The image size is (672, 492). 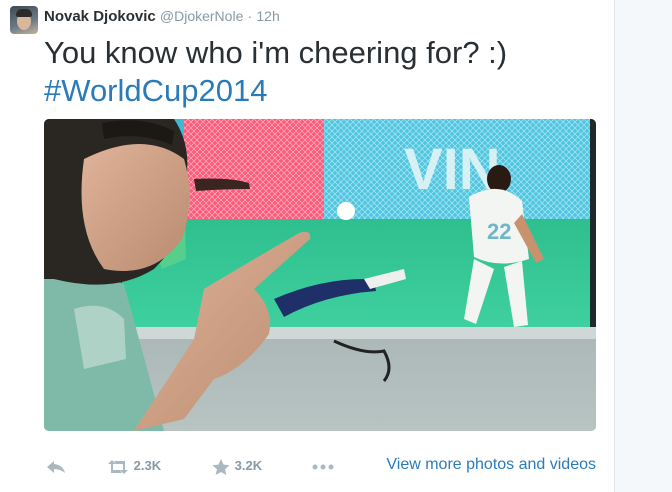 I want to click on retweet-icon, so click(x=118, y=466).